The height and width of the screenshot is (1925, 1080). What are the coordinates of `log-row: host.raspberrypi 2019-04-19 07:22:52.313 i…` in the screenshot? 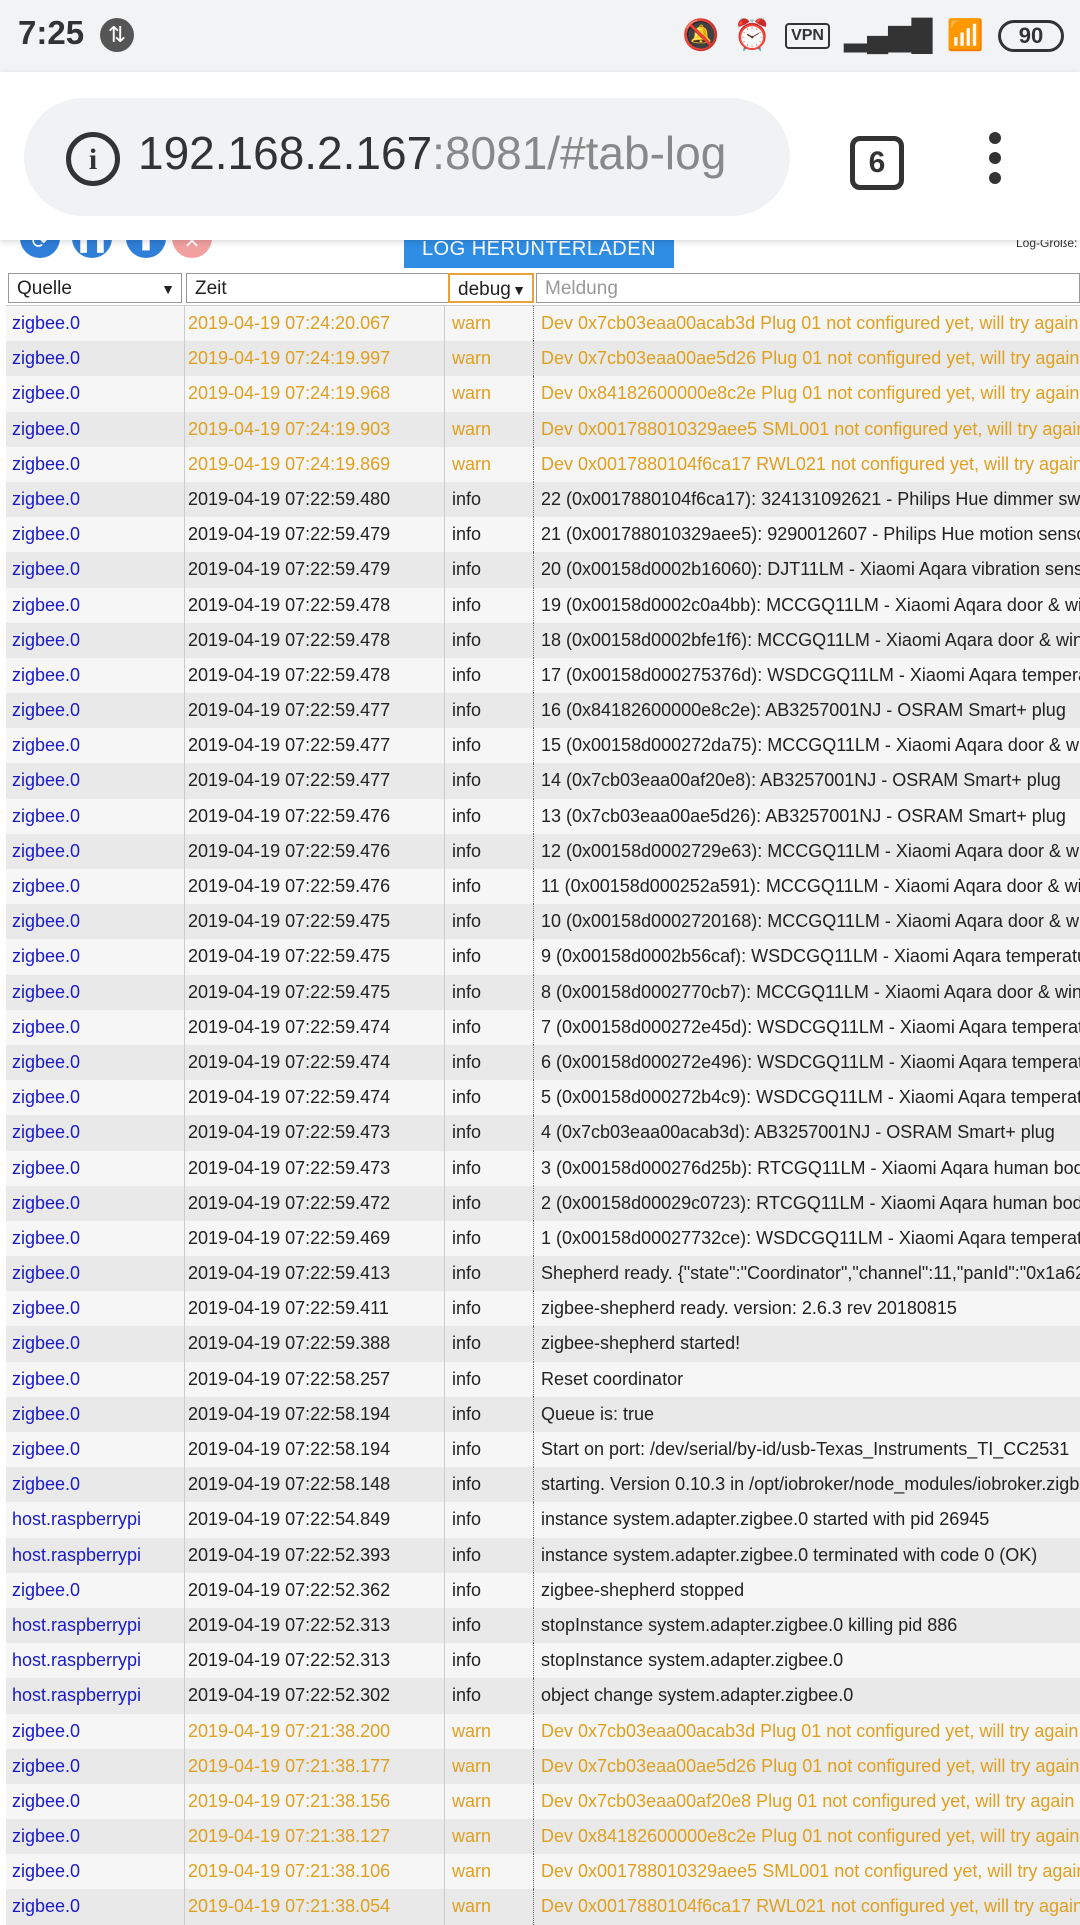 It's located at (543, 1625).